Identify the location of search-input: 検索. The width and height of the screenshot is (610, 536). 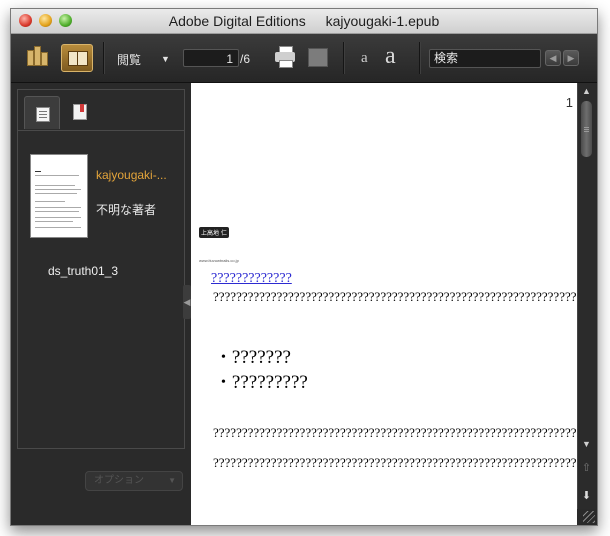
(485, 58).